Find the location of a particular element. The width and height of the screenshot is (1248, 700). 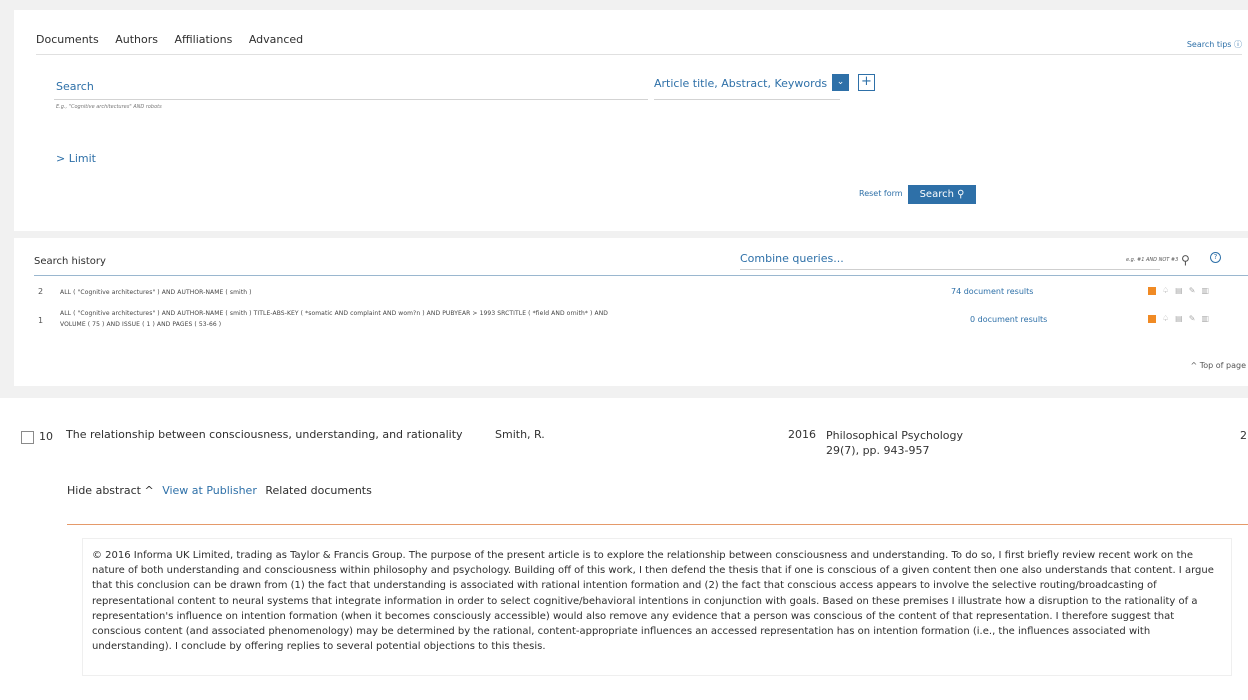

search-history-title: Search history is located at coordinates (70, 261).